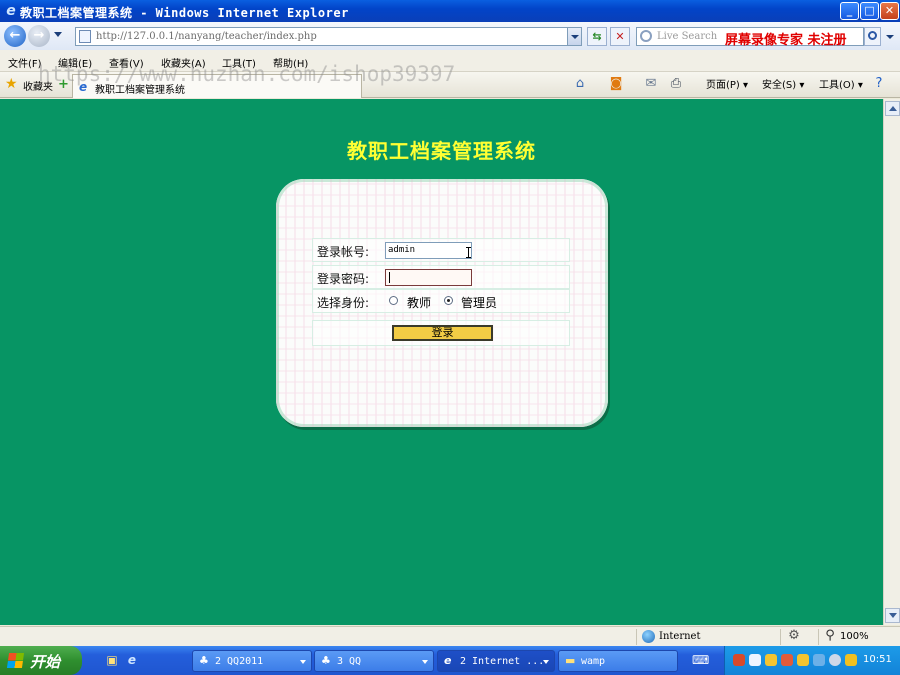  I want to click on search-box: Live Search 屏幕录像专家 未注册, so click(750, 37).